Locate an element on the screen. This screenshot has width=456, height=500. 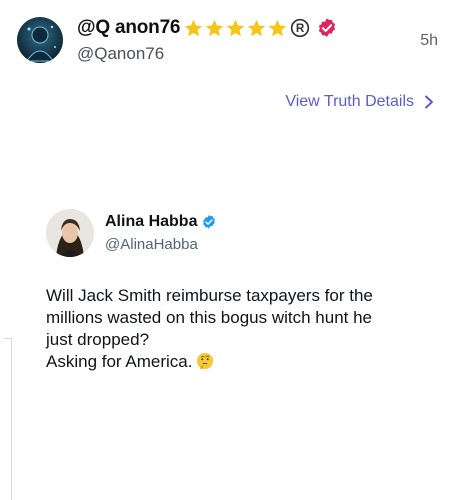
display-name-text: @Q anon76 is located at coordinates (129, 27).